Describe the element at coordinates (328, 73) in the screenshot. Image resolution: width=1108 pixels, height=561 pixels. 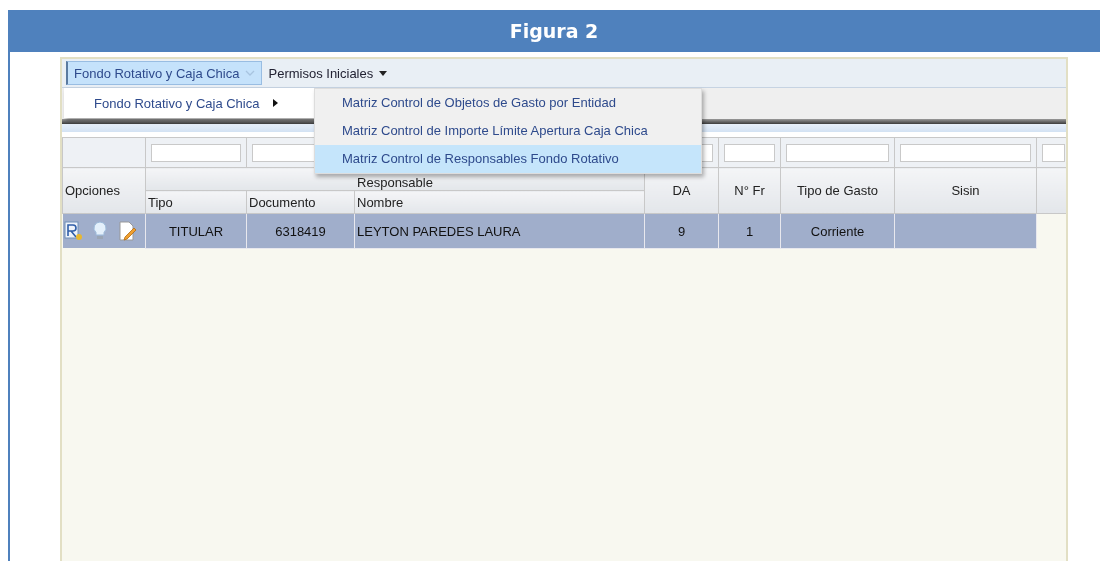
I see `menu-bar-item: Permisos Iniciales` at that location.